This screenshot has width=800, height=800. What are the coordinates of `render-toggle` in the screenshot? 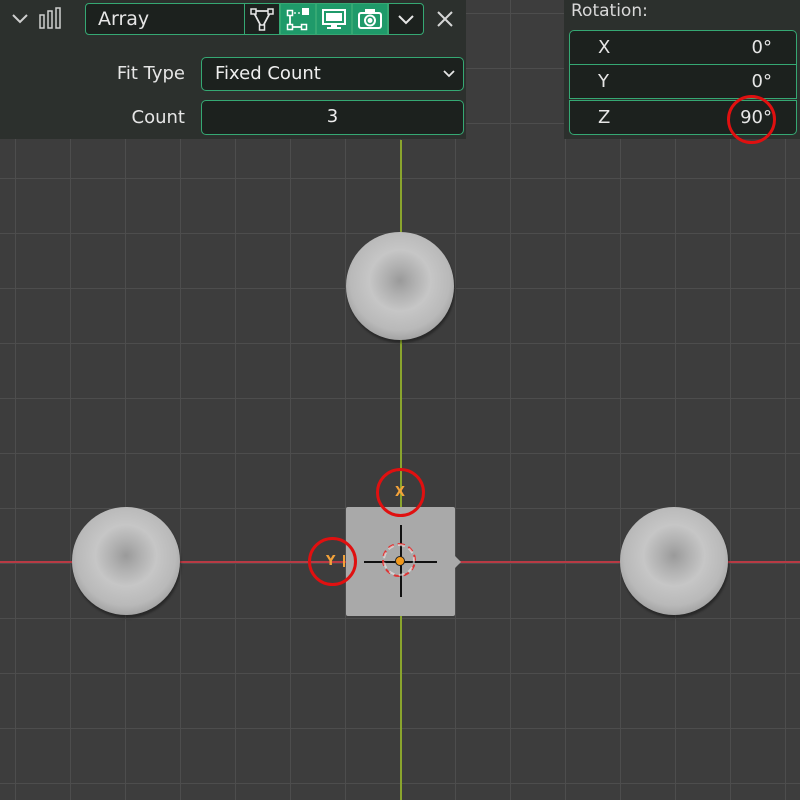 It's located at (370, 19).